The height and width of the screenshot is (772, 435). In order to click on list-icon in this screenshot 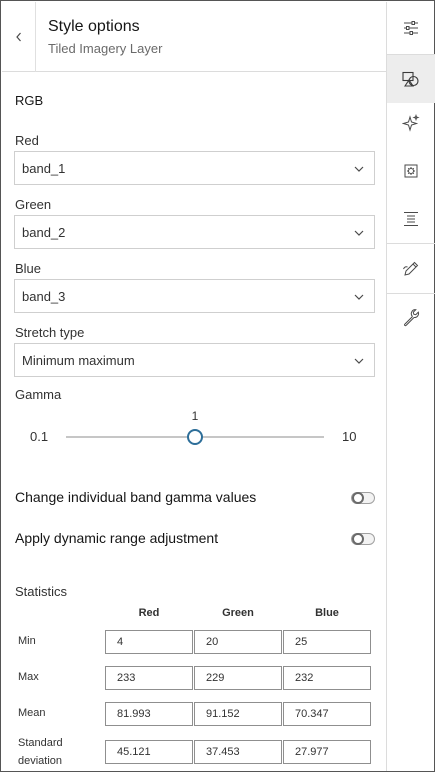, I will do `click(411, 219)`.